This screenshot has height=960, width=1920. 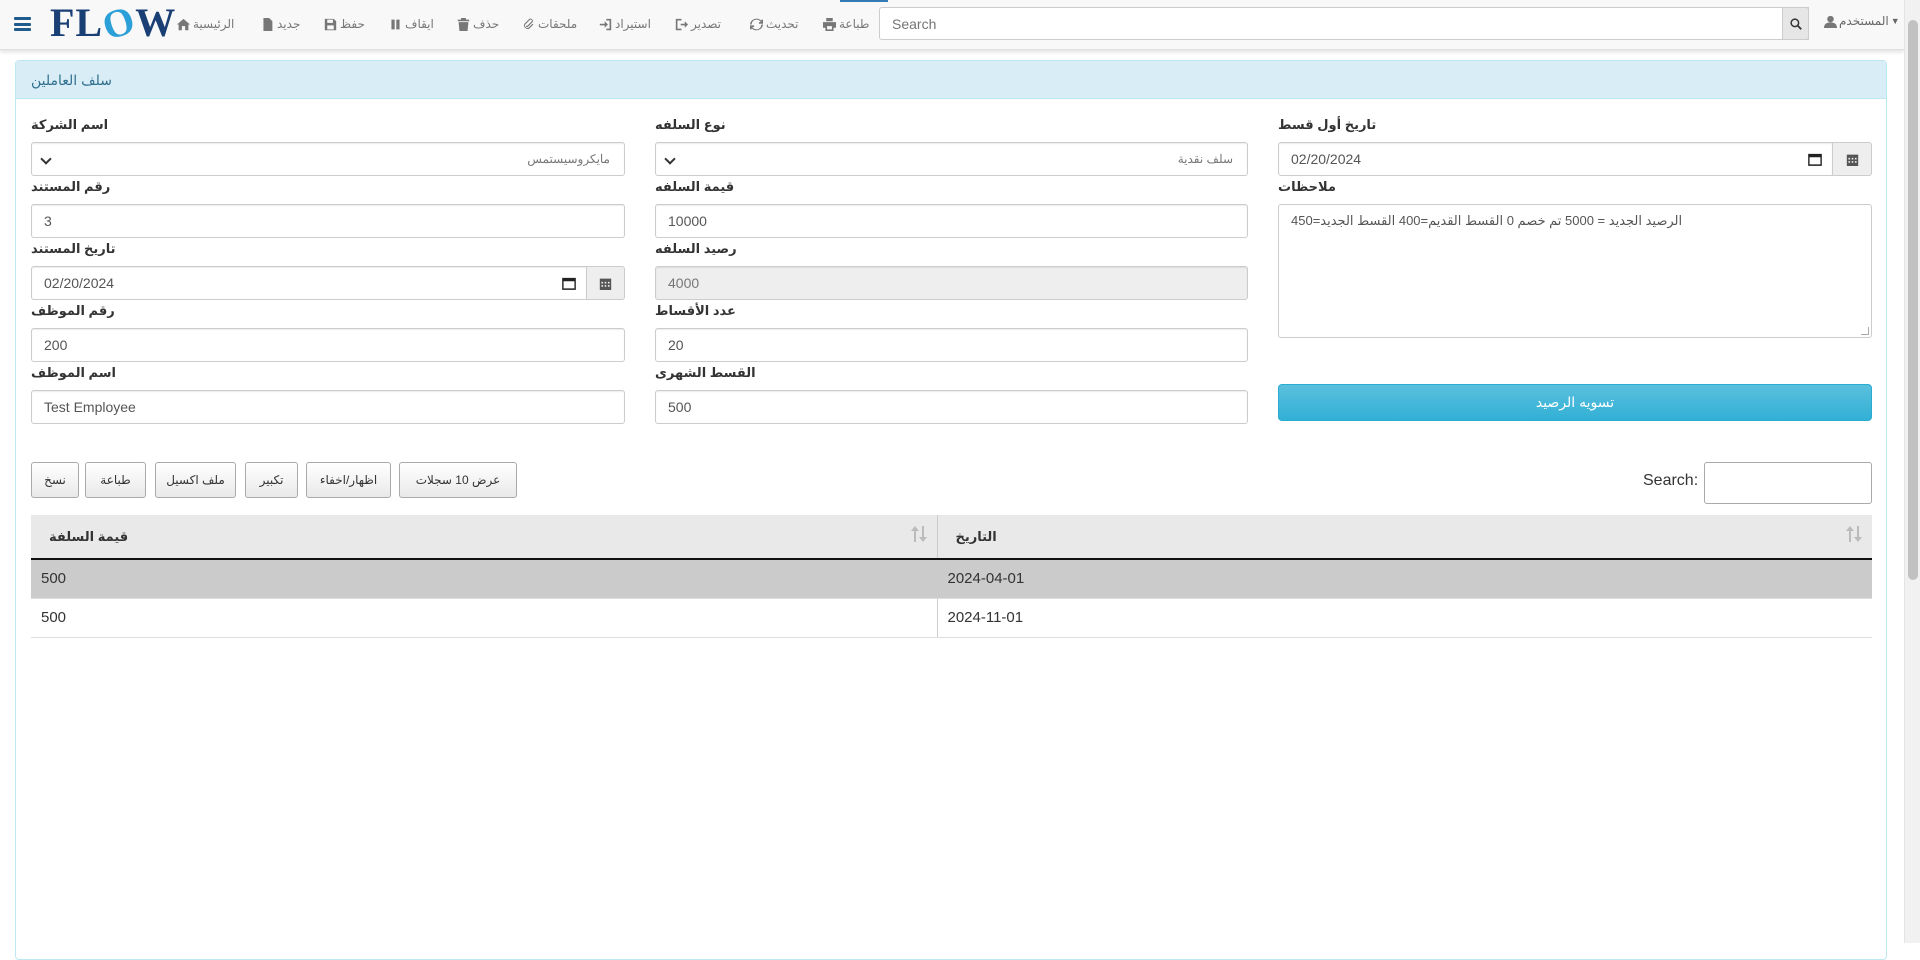 What do you see at coordinates (951, 283) in the screenshot?
I see `loan-balance-input: 4000` at bounding box center [951, 283].